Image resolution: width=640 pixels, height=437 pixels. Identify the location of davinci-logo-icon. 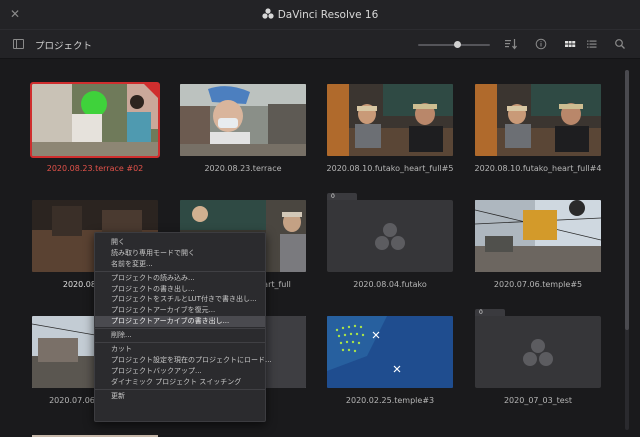
(268, 13).